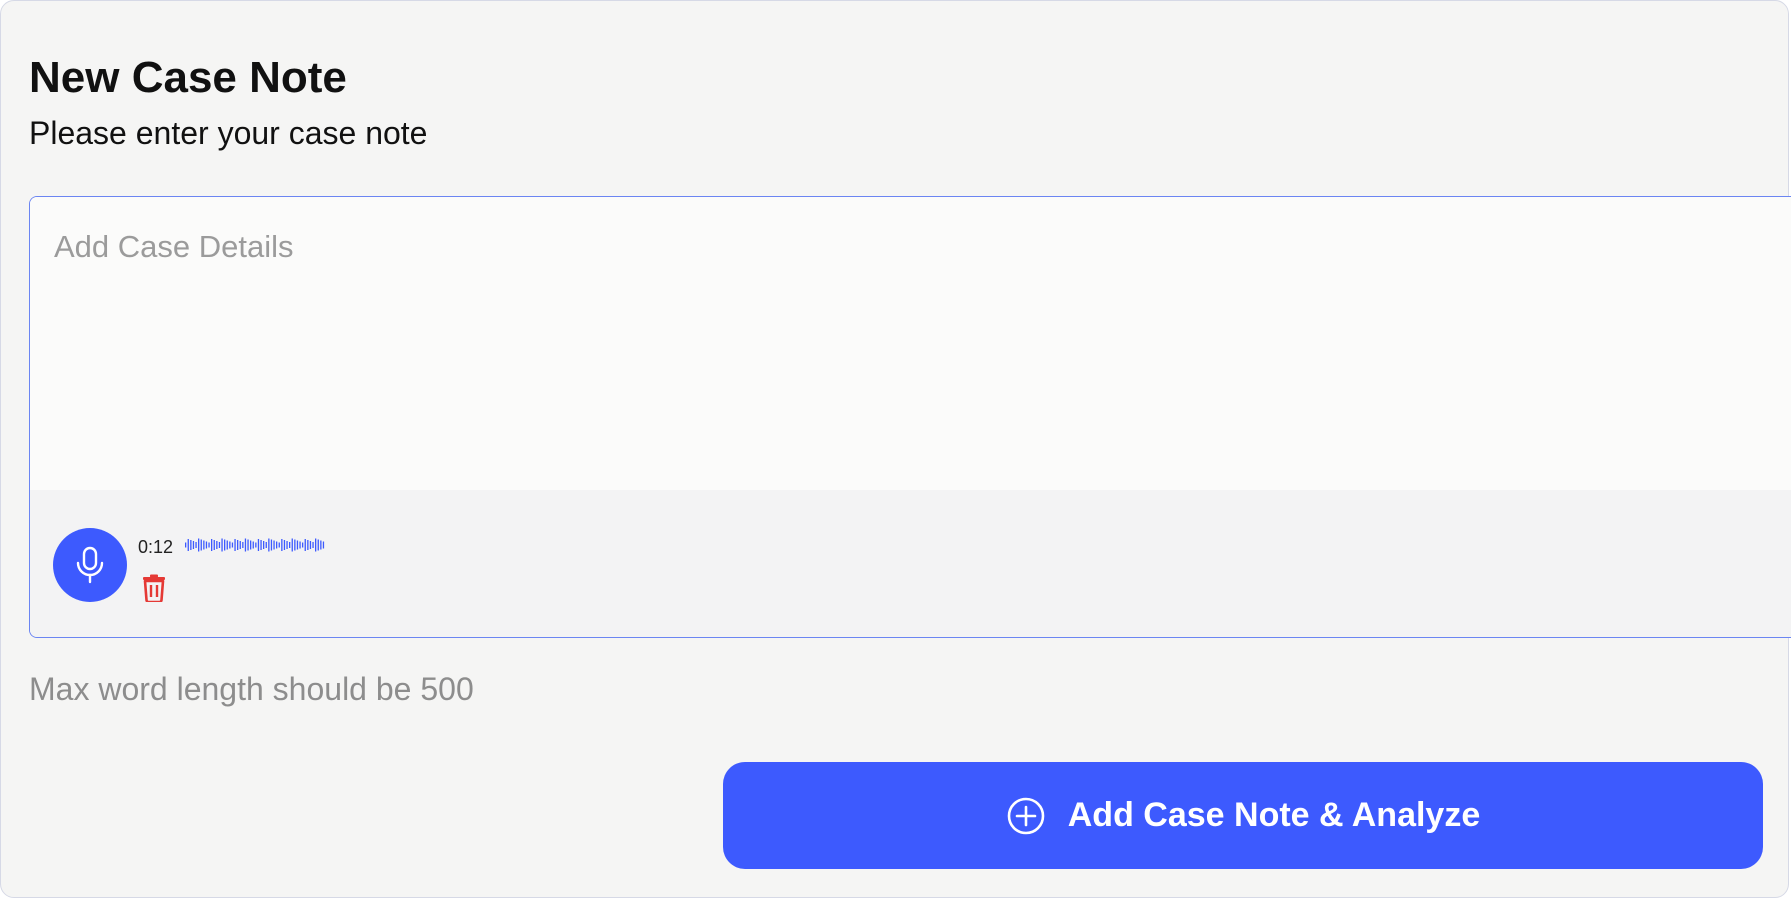 The image size is (1791, 900). I want to click on microphone-icon, so click(90, 565).